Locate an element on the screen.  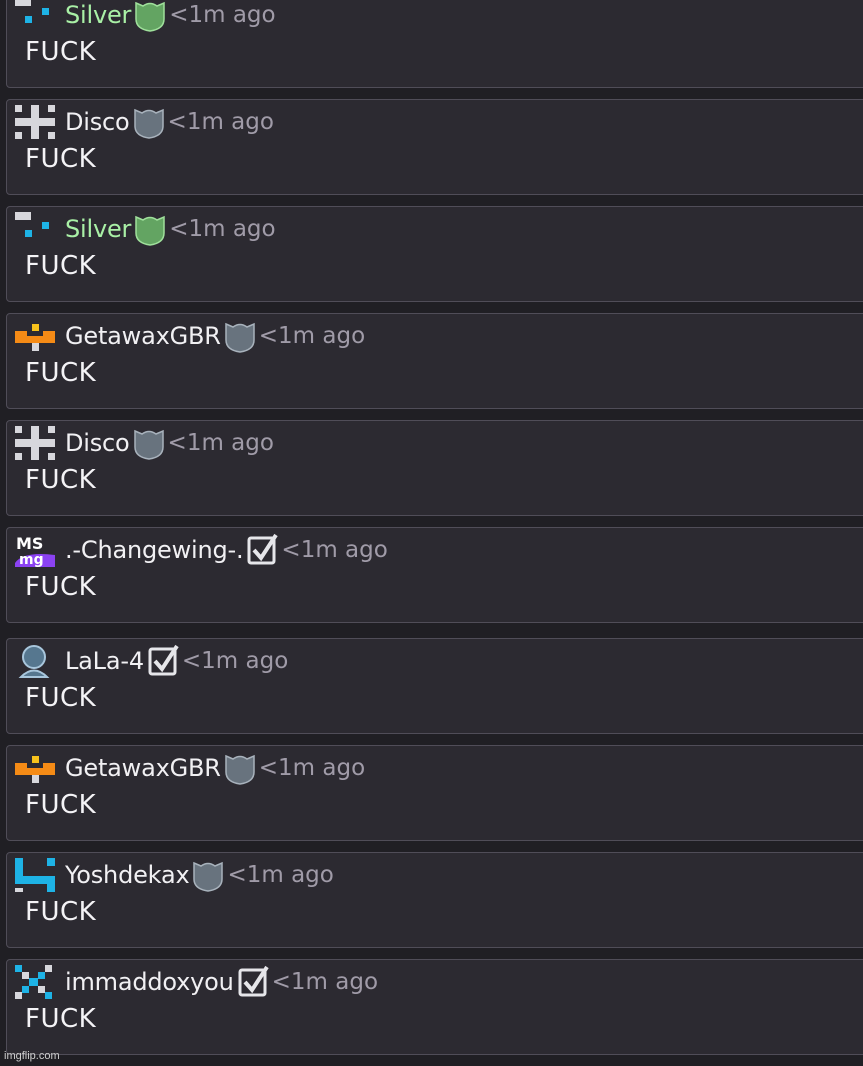
comment-header: LaLa-4 <1m ago is located at coordinates (151, 661).